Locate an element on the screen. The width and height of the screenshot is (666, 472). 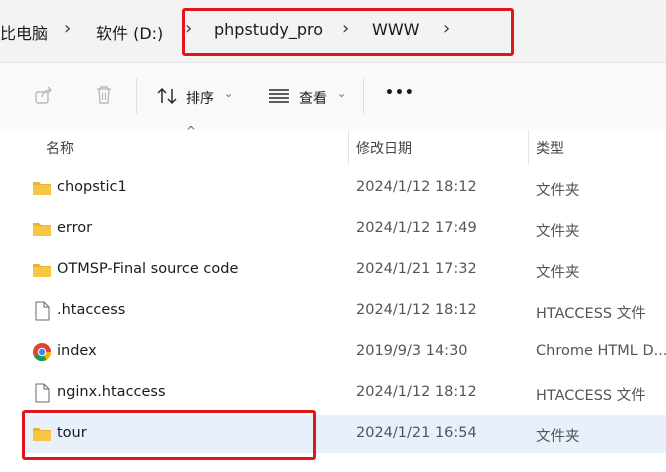
file-name: chopstic1 is located at coordinates (92, 187).